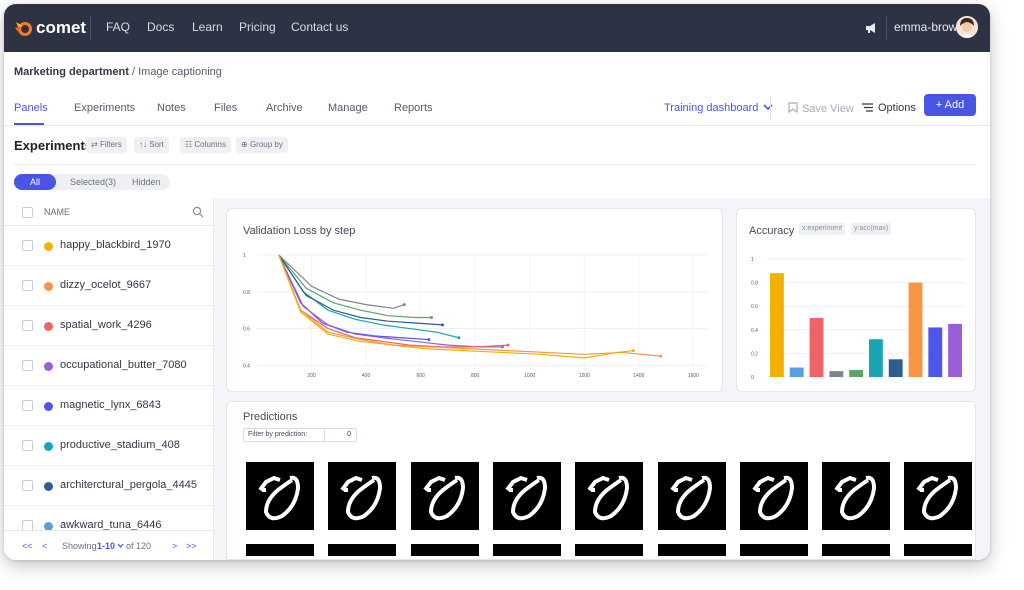  Describe the element at coordinates (50, 28) in the screenshot. I see `comet-logo: comet` at that location.